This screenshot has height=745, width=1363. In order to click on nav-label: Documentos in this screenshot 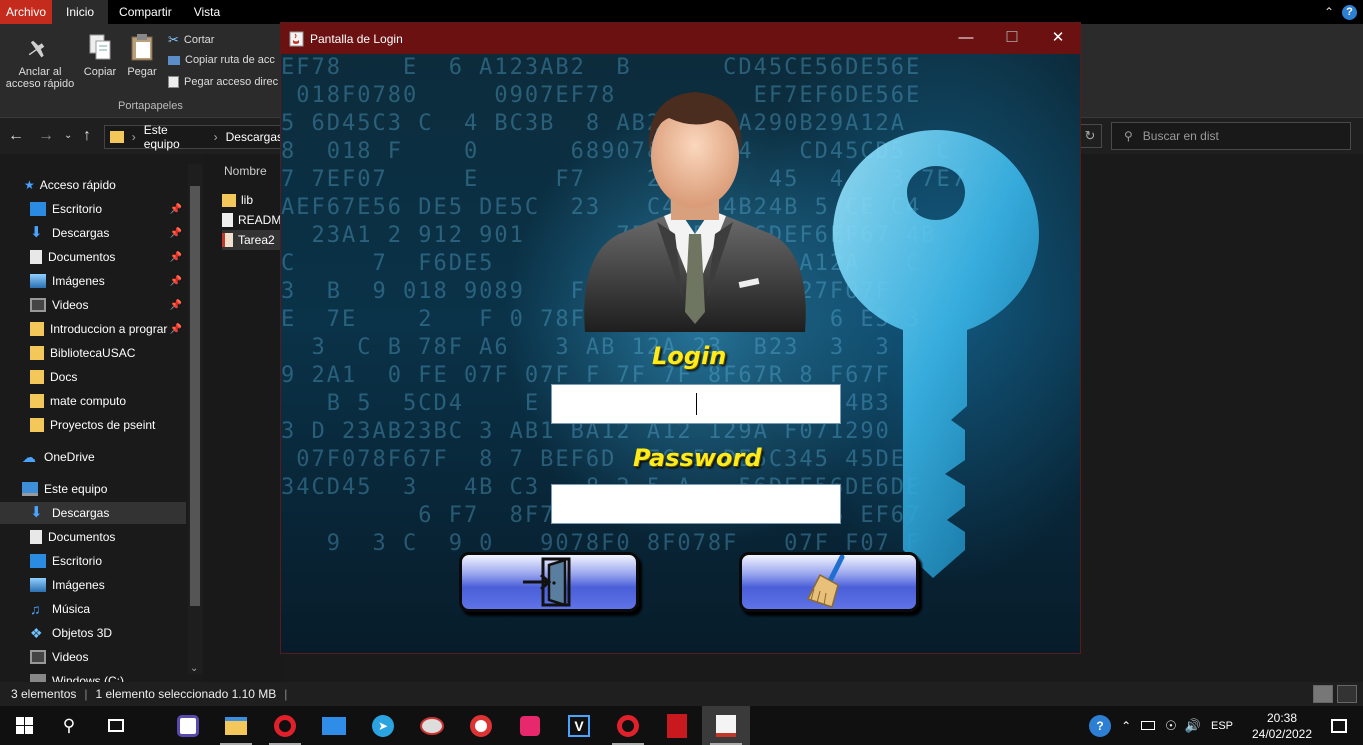, I will do `click(82, 537)`.